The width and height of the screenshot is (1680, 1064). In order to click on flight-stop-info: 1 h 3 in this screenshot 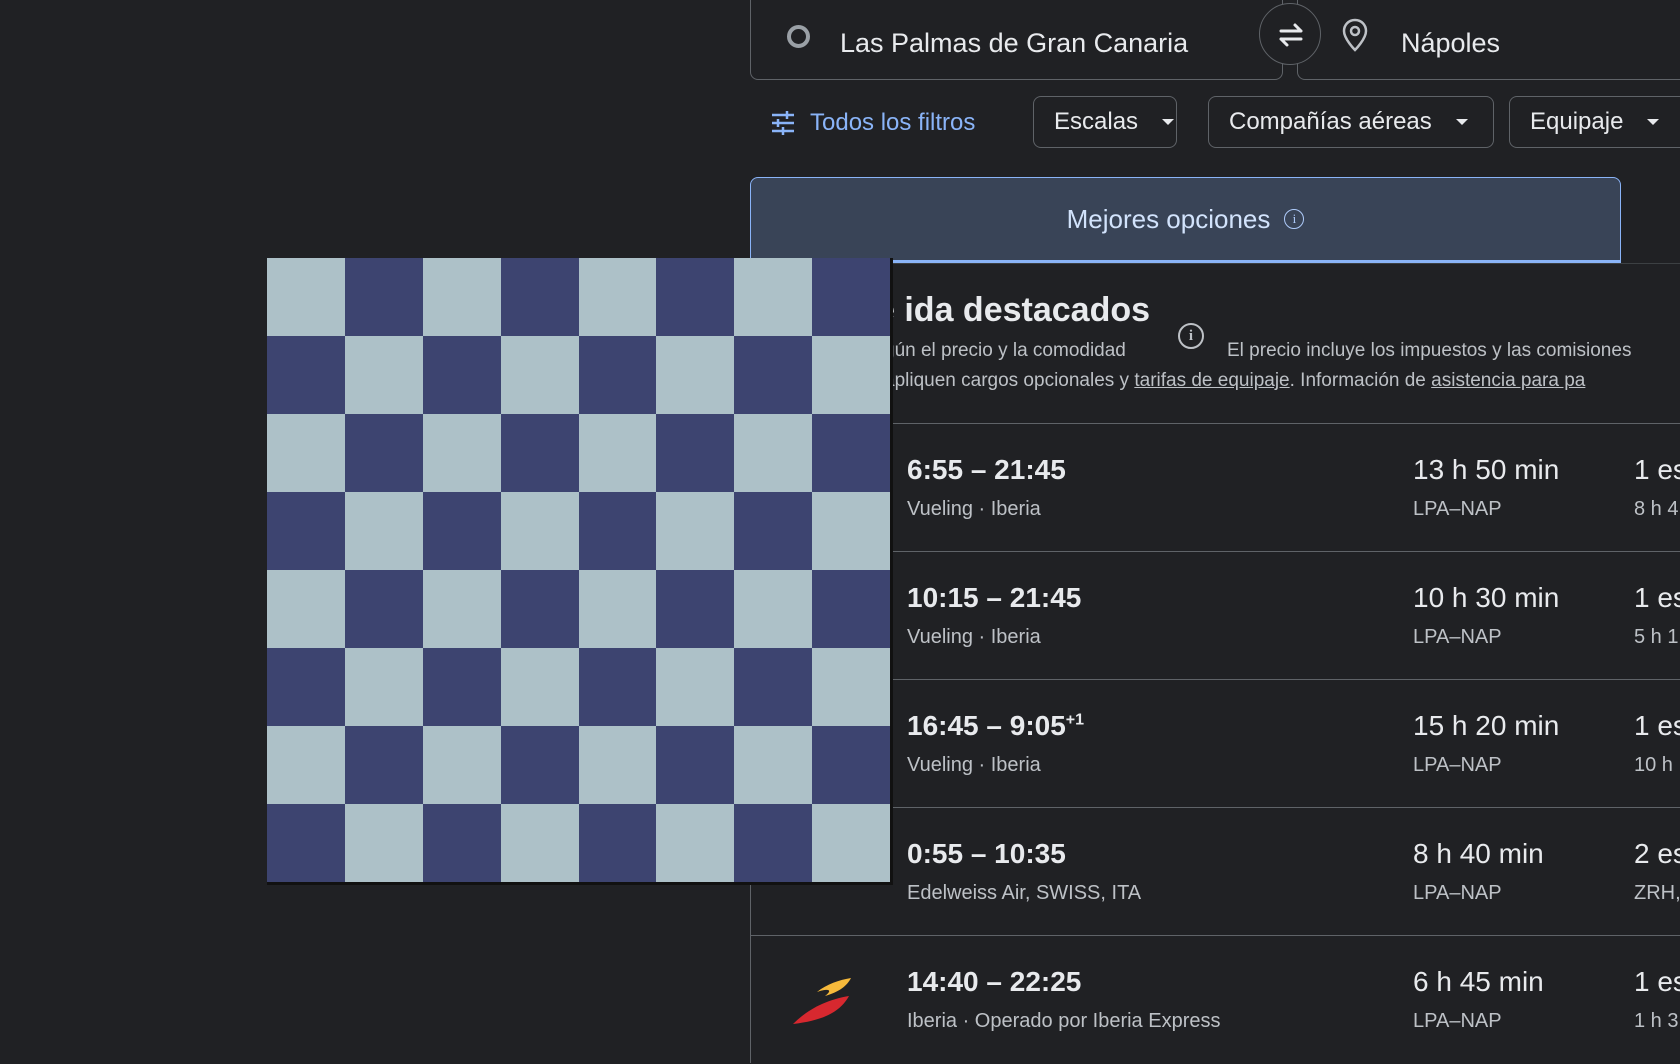, I will do `click(1656, 1021)`.